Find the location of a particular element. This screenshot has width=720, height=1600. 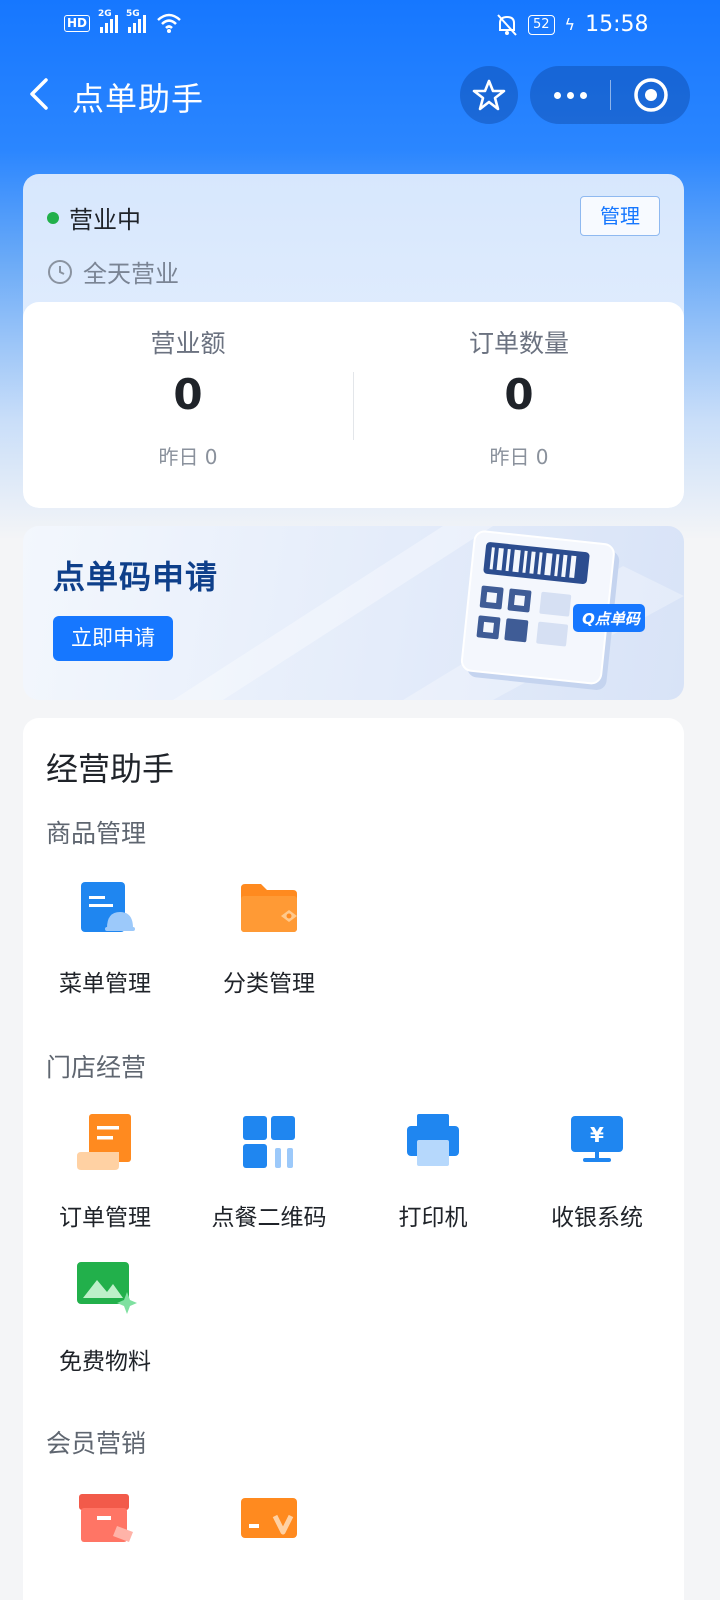

image-material-icon is located at coordinates (107, 1288).